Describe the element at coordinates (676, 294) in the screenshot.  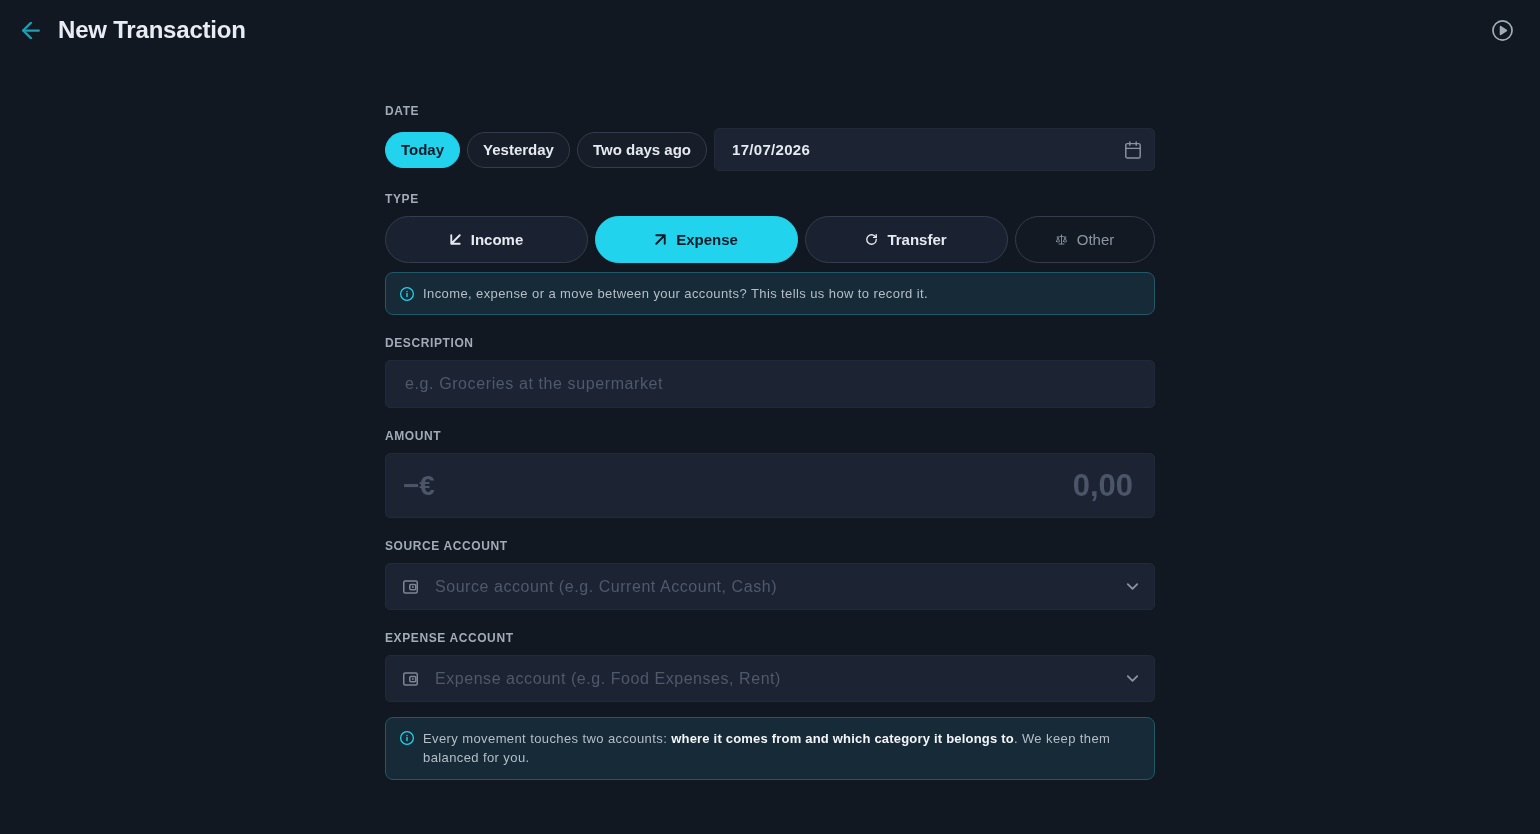
I see `info-text: Income, expense or a move between your accounts? This tells us how to record it.` at that location.